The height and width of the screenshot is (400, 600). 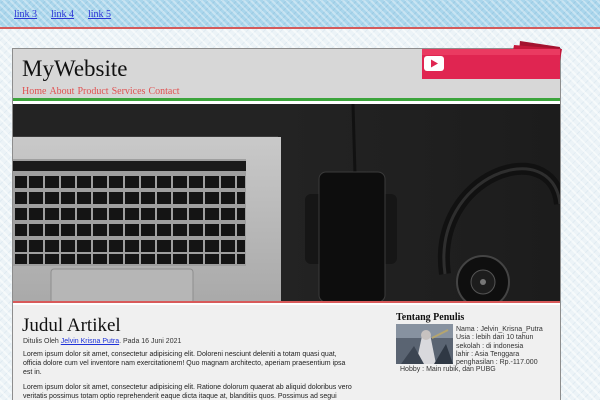 What do you see at coordinates (488, 354) in the screenshot?
I see `author-birthplace: lahir : Asia Tenggara` at bounding box center [488, 354].